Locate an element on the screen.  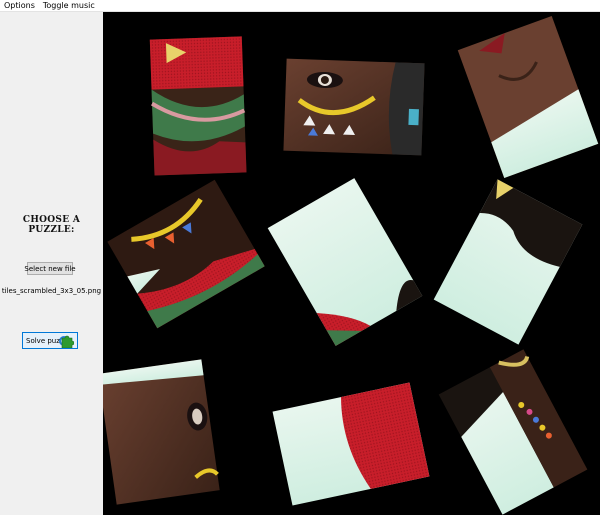
current-filename: tiles_scrambled_3x3_05.png is located at coordinates (51, 291).